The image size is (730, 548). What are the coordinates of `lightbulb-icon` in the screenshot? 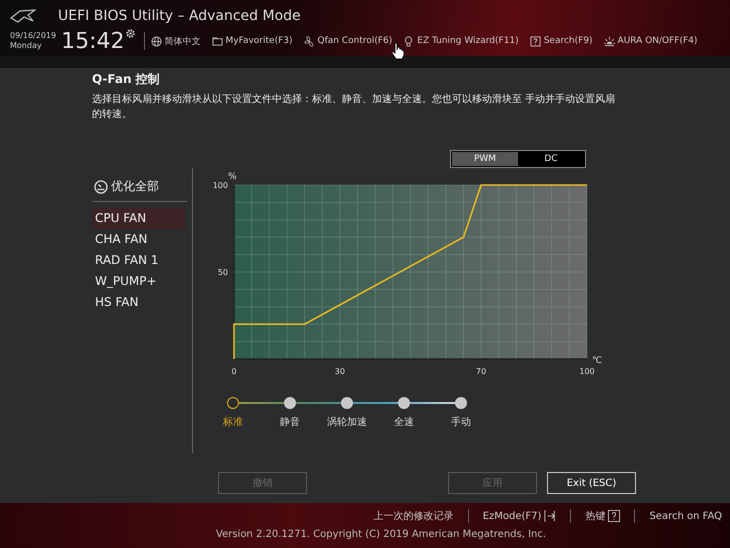 It's located at (408, 41).